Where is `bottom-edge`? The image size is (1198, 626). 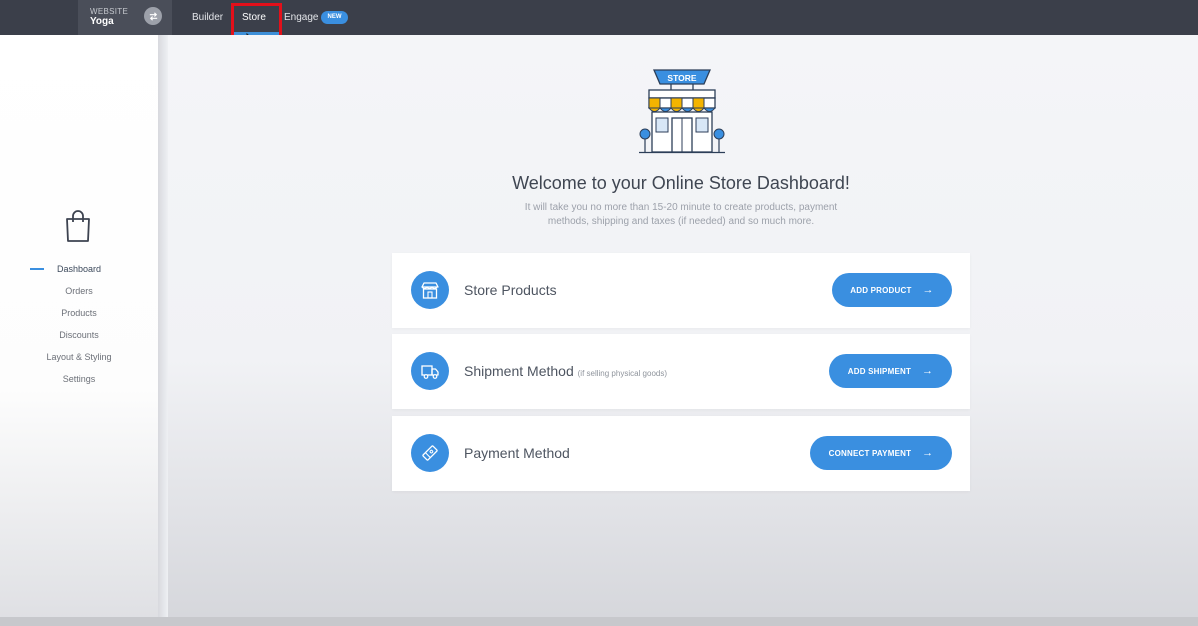
bottom-edge is located at coordinates (599, 621).